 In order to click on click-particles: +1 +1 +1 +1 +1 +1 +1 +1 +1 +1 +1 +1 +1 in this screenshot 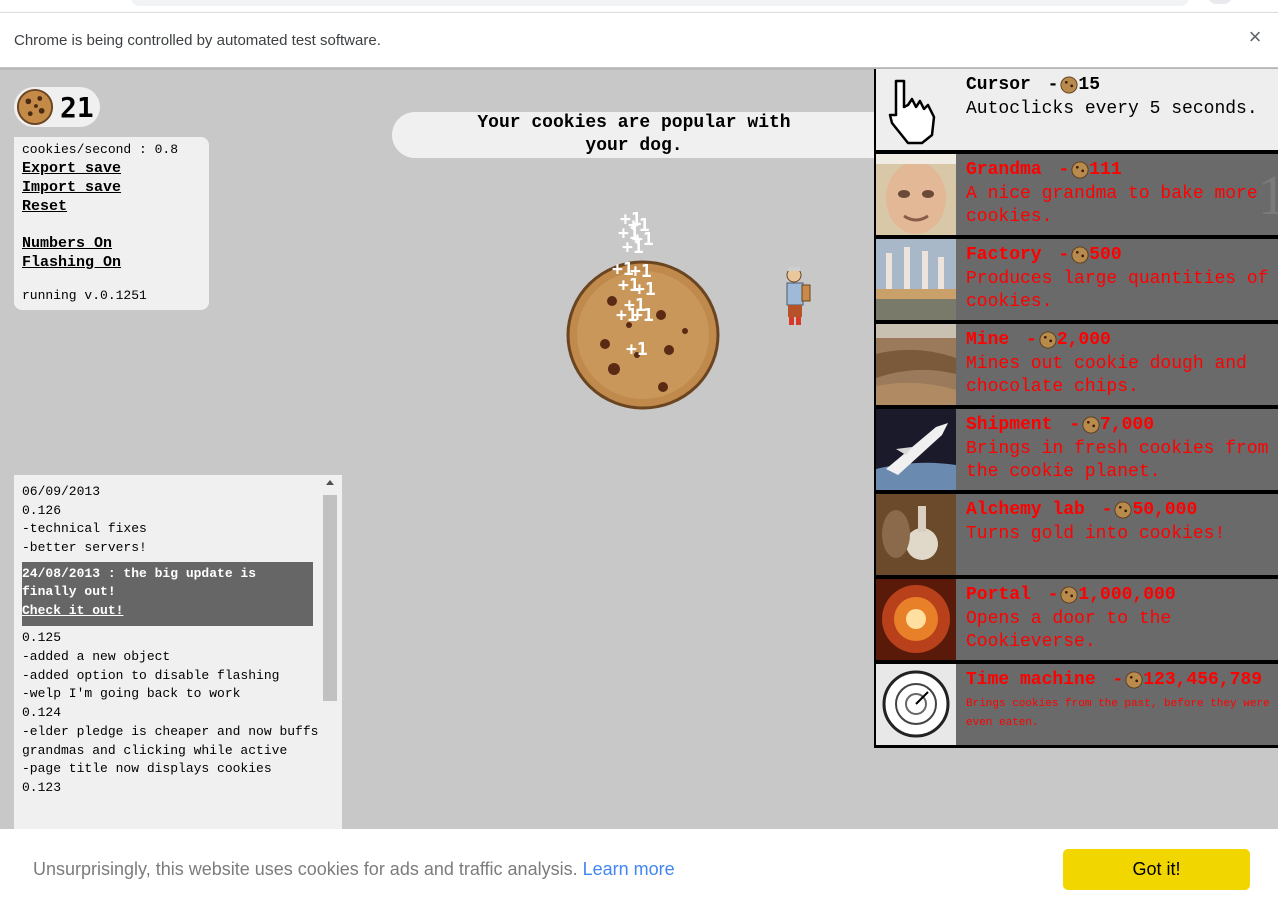, I will do `click(640, 319)`.